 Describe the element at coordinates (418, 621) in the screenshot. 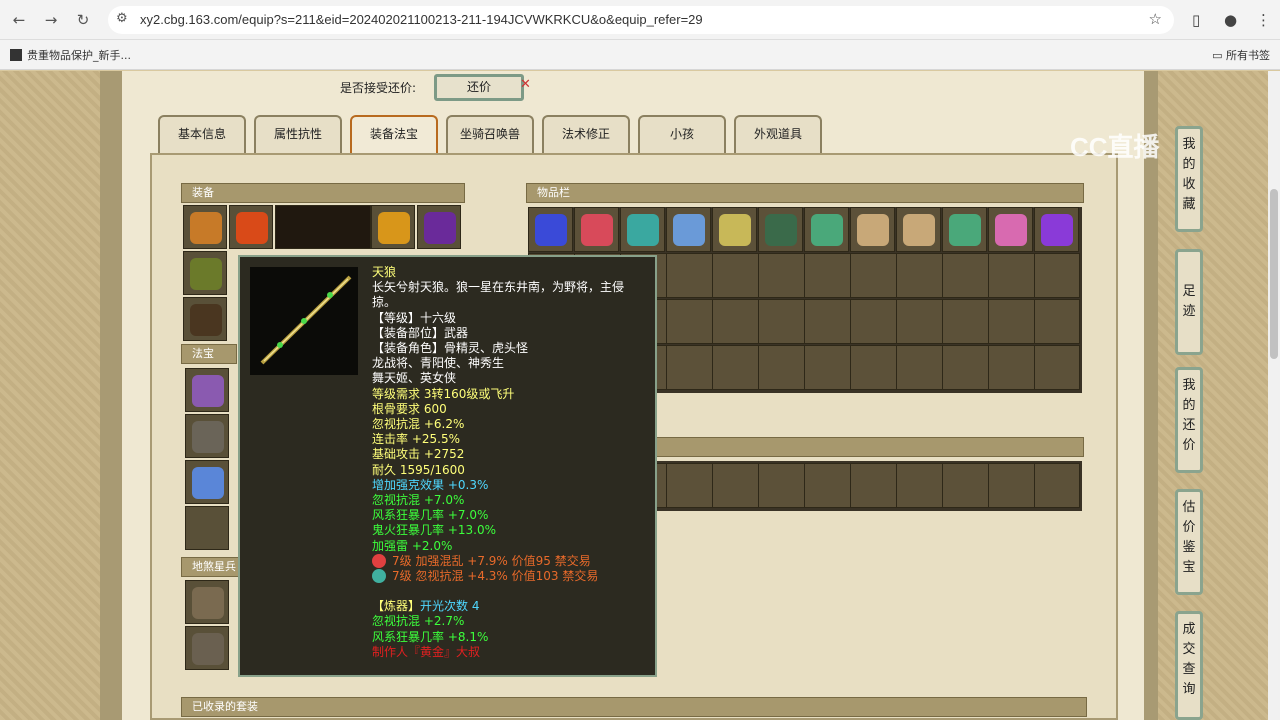

I see `refine-attr: 忽视抗混 +2.7%` at that location.